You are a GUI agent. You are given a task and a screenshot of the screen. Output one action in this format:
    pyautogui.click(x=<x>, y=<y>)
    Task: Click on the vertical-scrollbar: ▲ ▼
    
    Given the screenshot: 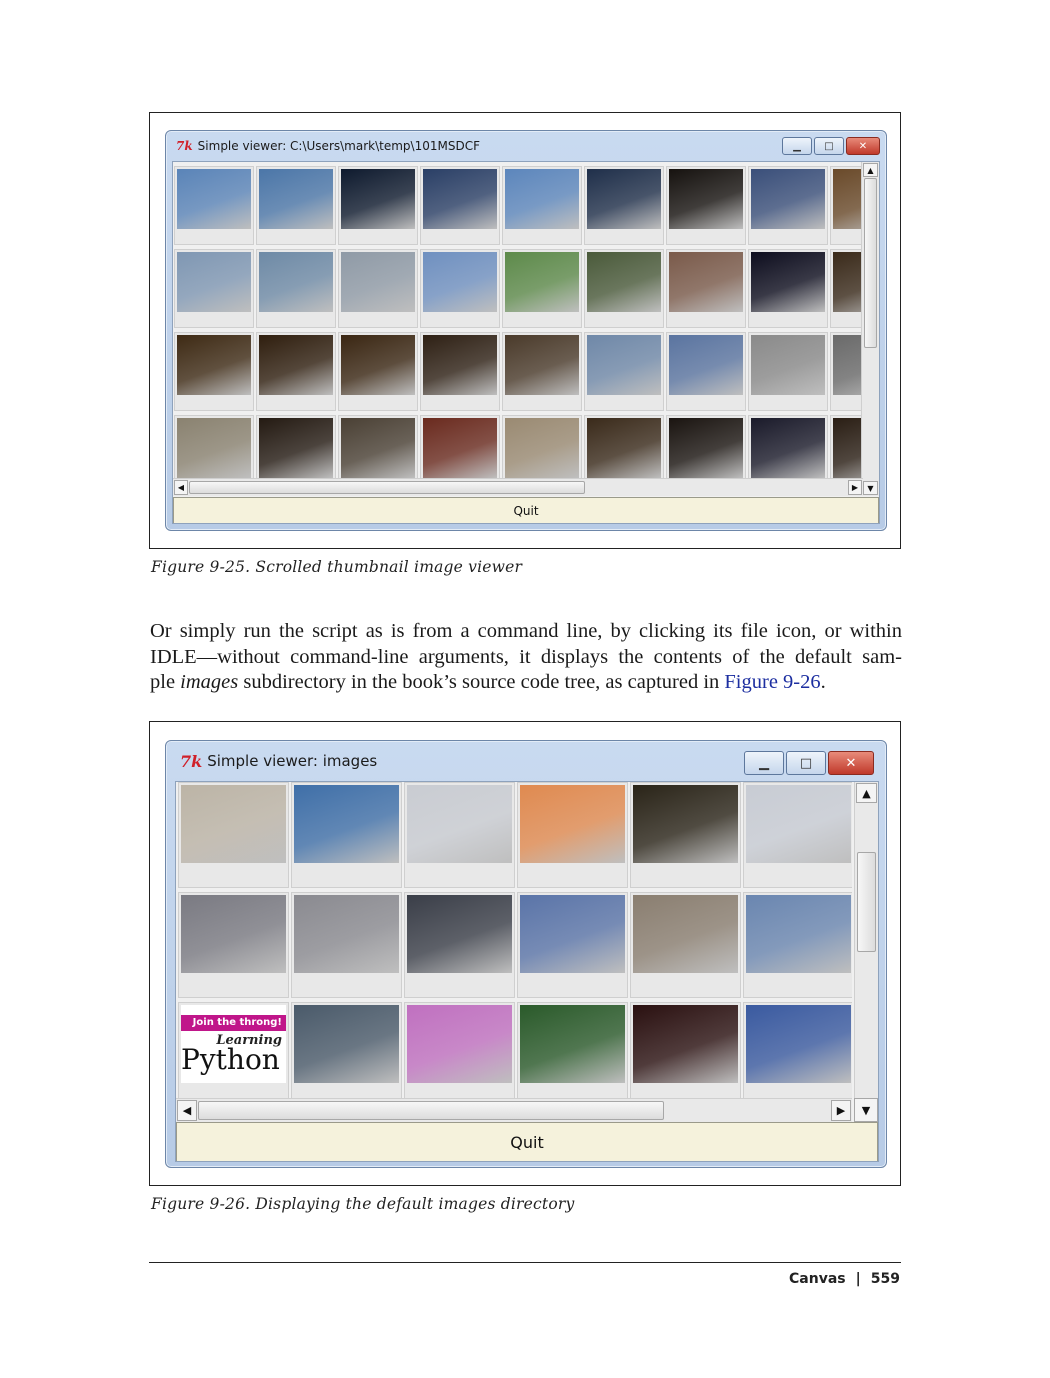 What is the action you would take?
    pyautogui.click(x=870, y=329)
    